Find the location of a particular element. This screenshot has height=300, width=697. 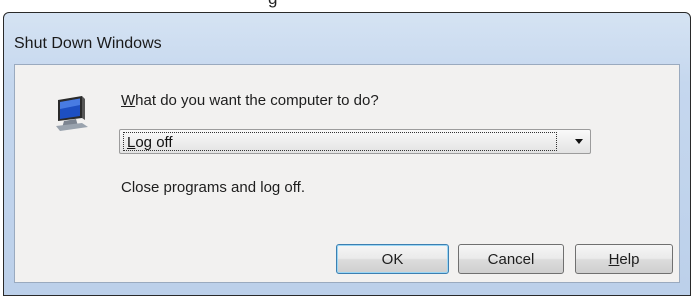

question-access-key: W is located at coordinates (128, 100).